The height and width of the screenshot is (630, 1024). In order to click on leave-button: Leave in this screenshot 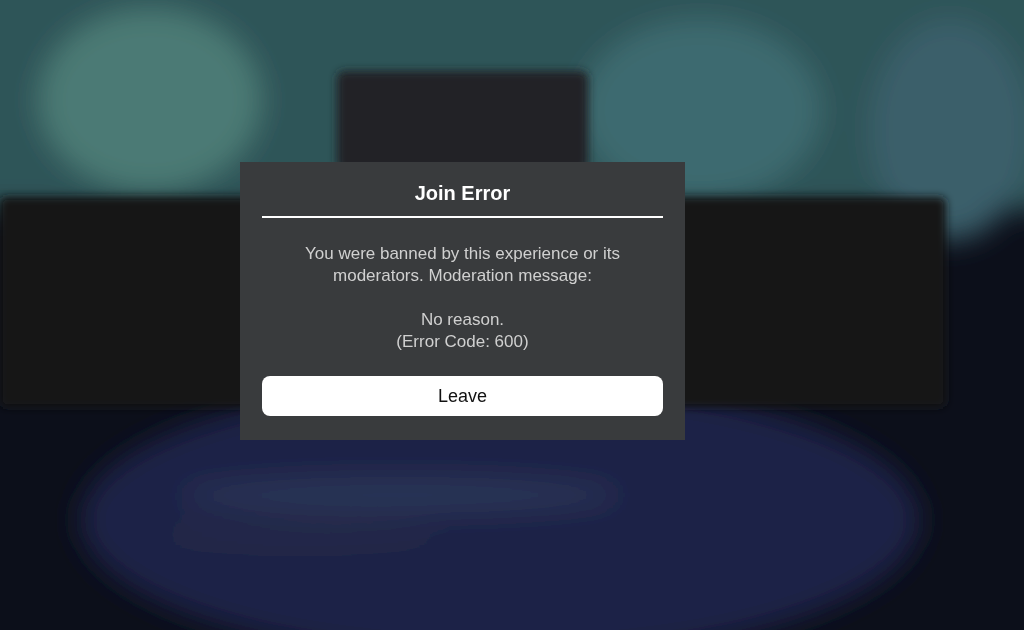, I will do `click(462, 396)`.